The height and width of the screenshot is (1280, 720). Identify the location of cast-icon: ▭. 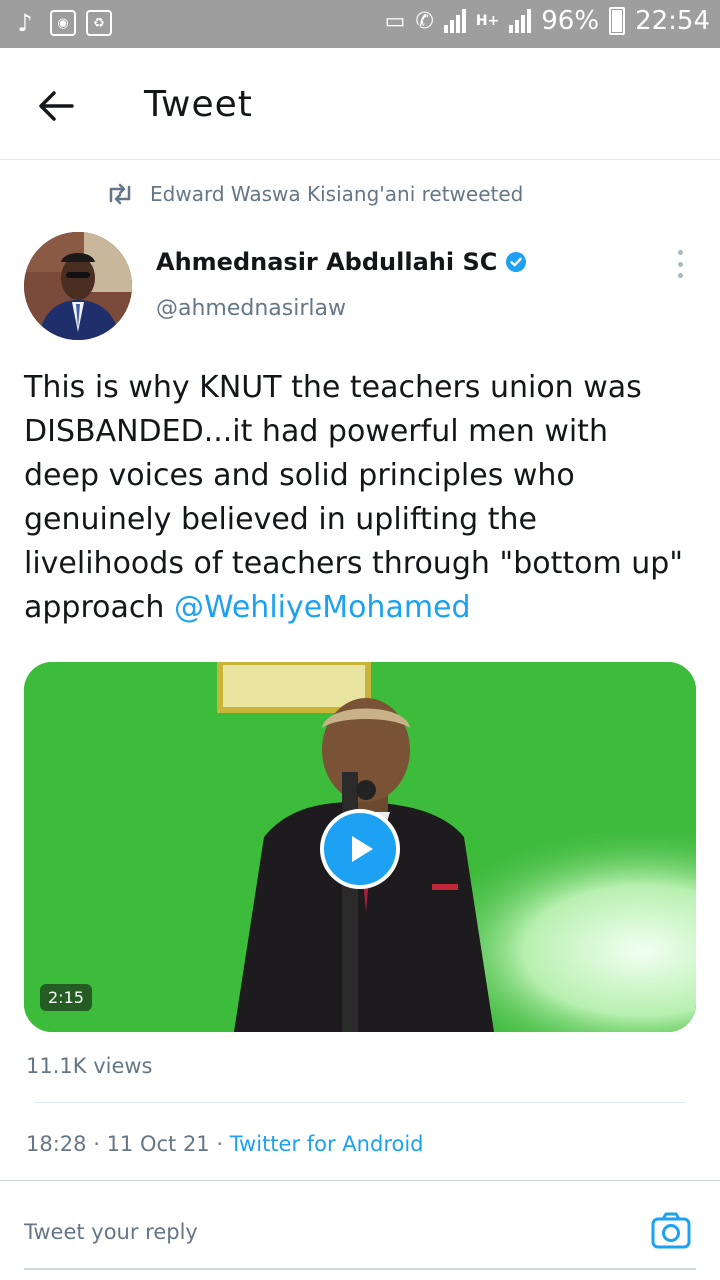
(395, 21).